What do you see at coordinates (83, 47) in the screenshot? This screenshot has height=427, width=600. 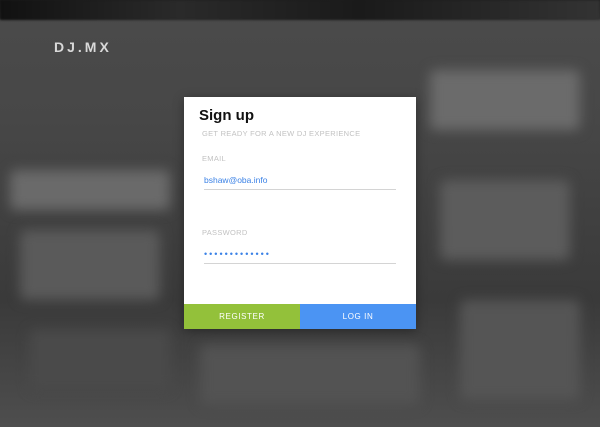 I see `brand-logo: DJ.MX` at bounding box center [83, 47].